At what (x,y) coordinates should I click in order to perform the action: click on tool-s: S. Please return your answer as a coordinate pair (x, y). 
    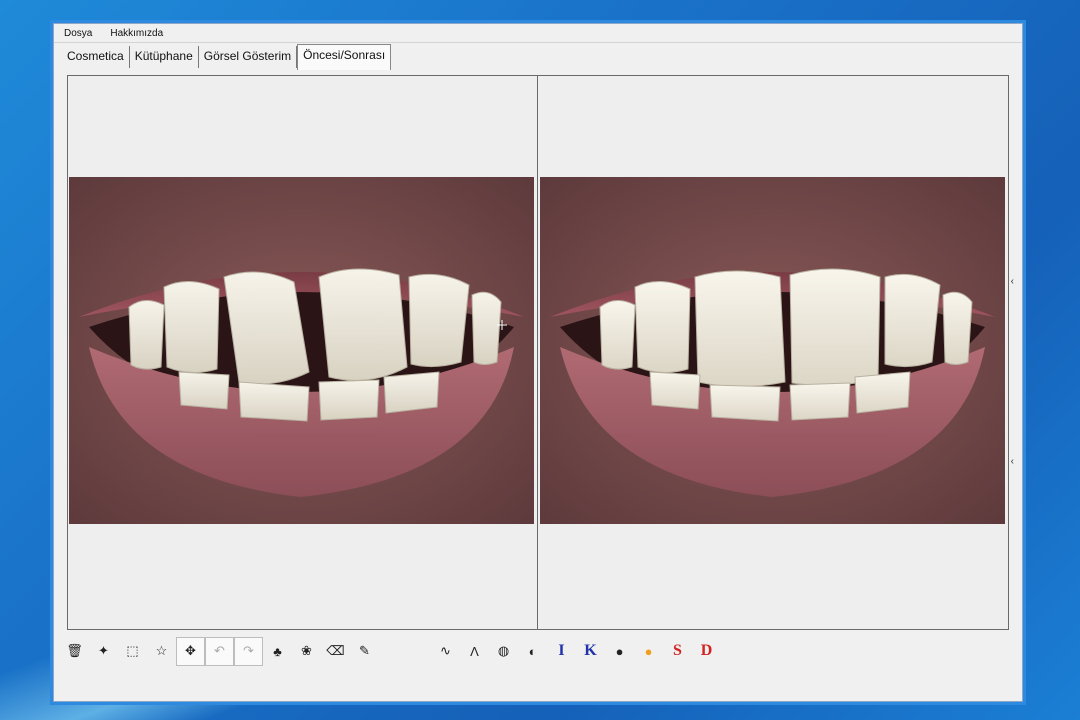
    Looking at the image, I should click on (677, 651).